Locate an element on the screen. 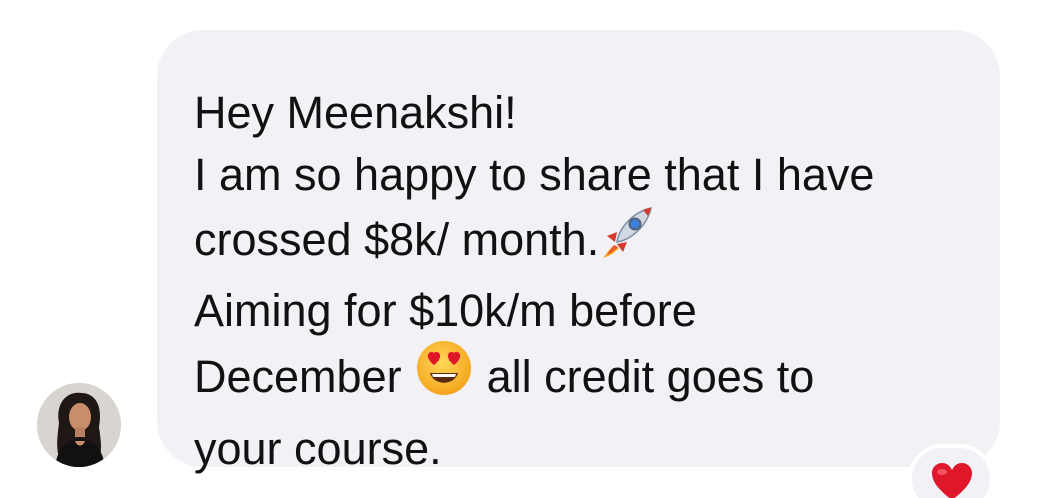  message-line-6: your course. is located at coordinates (318, 448).